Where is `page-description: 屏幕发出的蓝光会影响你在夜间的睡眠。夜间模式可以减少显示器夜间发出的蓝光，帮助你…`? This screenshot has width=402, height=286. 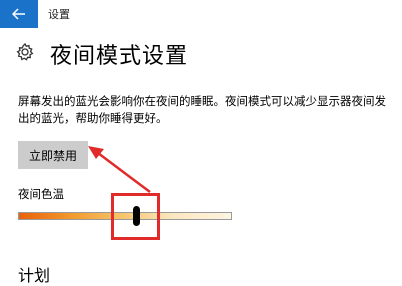
page-description: 屏幕发出的蓝光会影响你在夜间的睡眠。夜间模式可以减少显示器夜间发出的蓝光，帮助你… is located at coordinates (202, 109).